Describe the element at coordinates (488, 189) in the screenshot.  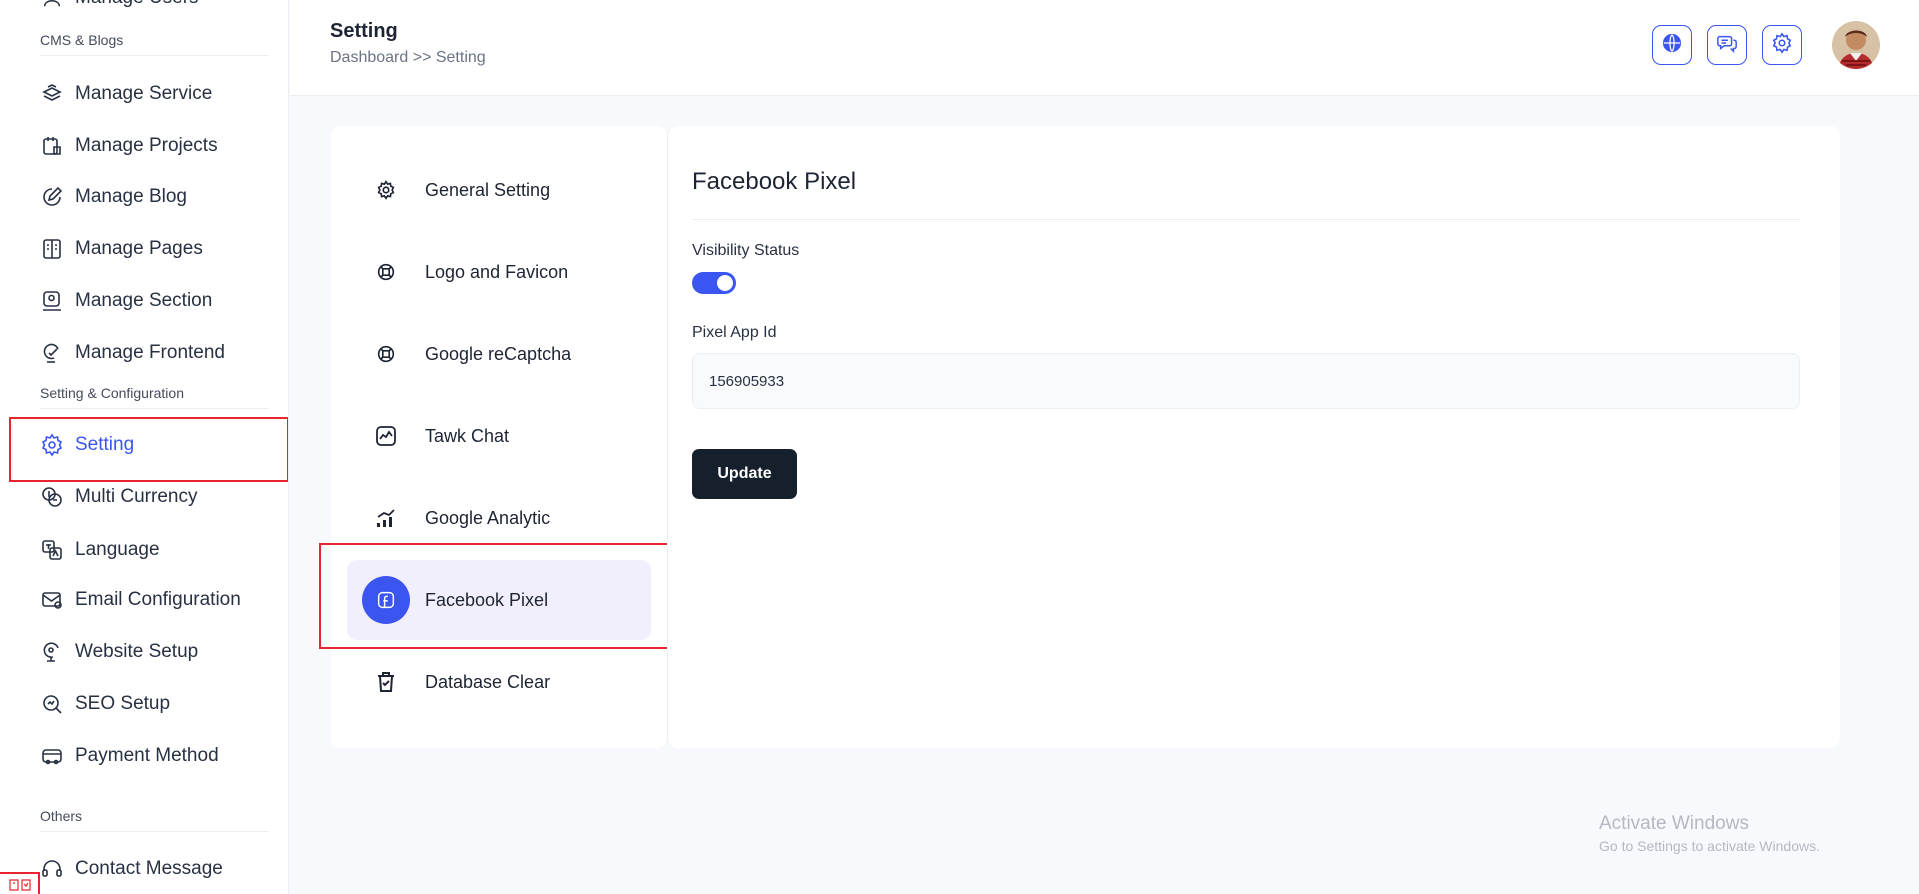
I see `settings-menu-label: General Setting` at that location.